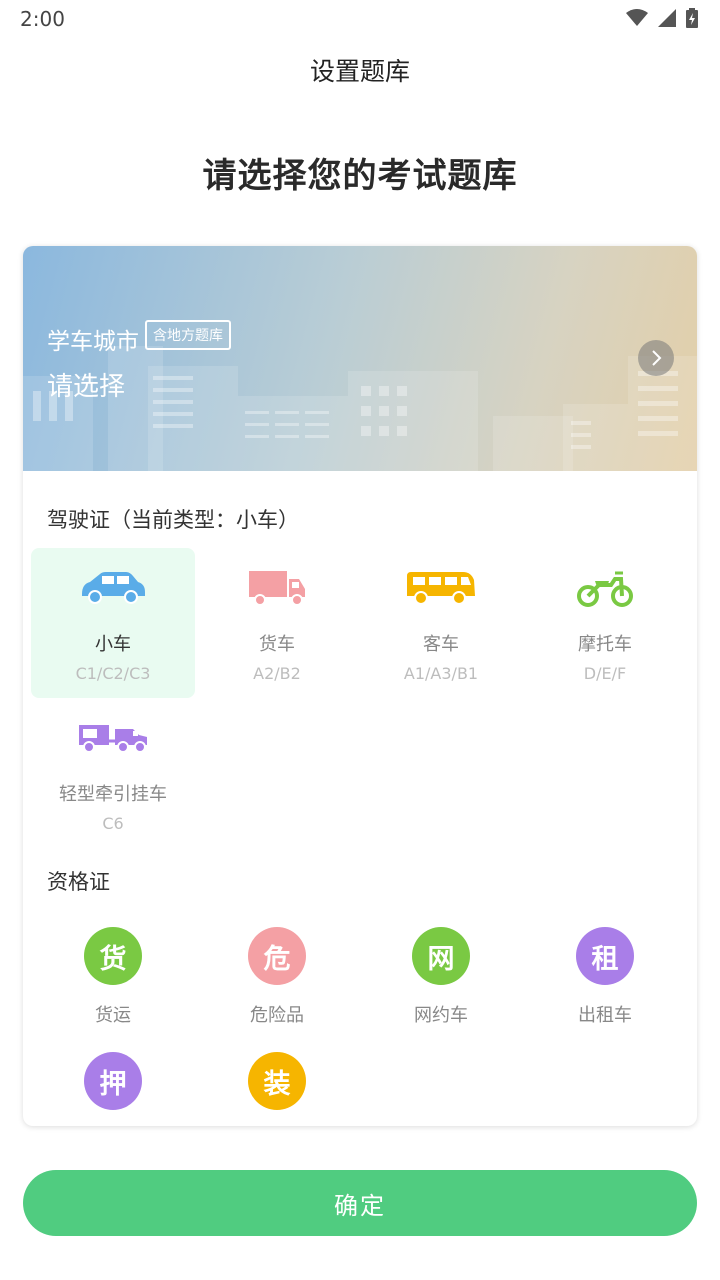 The width and height of the screenshot is (720, 1280). What do you see at coordinates (656, 358) in the screenshot?
I see `chevron-right-icon` at bounding box center [656, 358].